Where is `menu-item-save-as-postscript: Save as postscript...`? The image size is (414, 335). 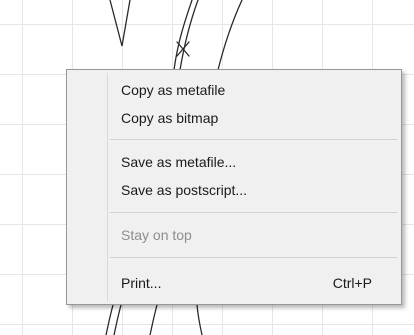 menu-item-save-as-postscript: Save as postscript... is located at coordinates (234, 190).